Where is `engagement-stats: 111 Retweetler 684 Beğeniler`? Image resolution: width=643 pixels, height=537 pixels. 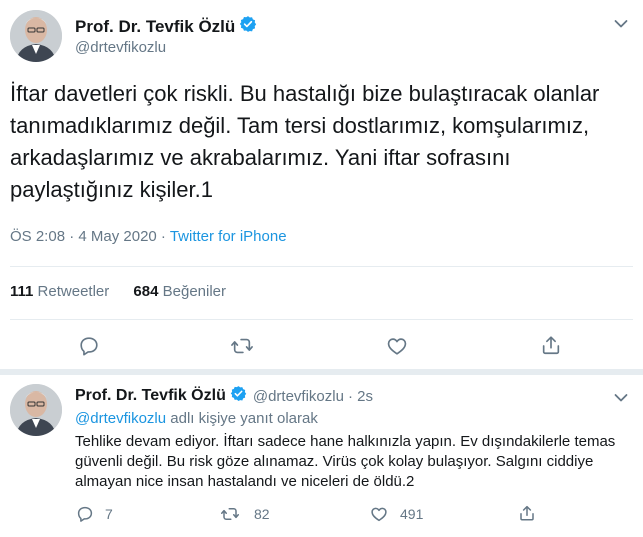
engagement-stats: 111 Retweetler 684 Beğeniler is located at coordinates (118, 291).